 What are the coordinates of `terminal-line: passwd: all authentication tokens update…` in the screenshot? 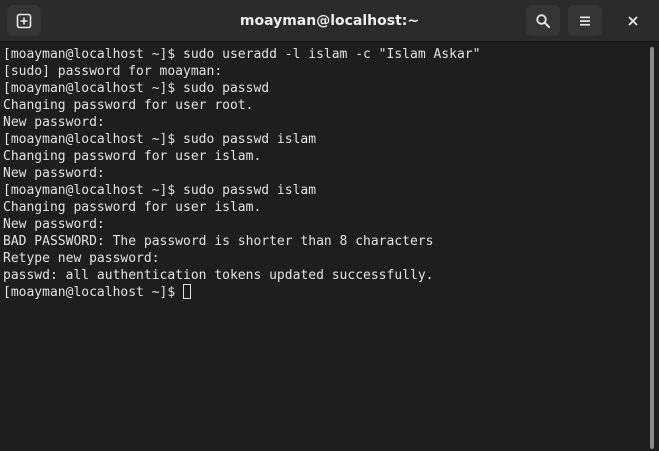 It's located at (218, 275).